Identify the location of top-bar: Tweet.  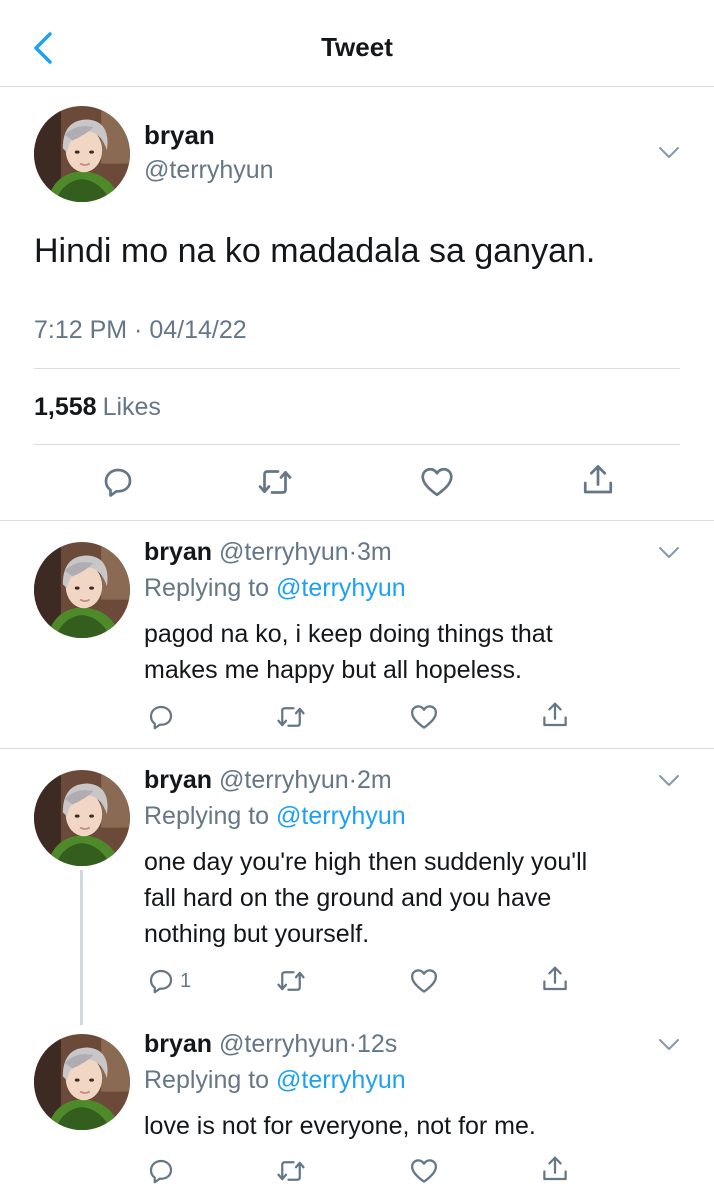
(357, 43).